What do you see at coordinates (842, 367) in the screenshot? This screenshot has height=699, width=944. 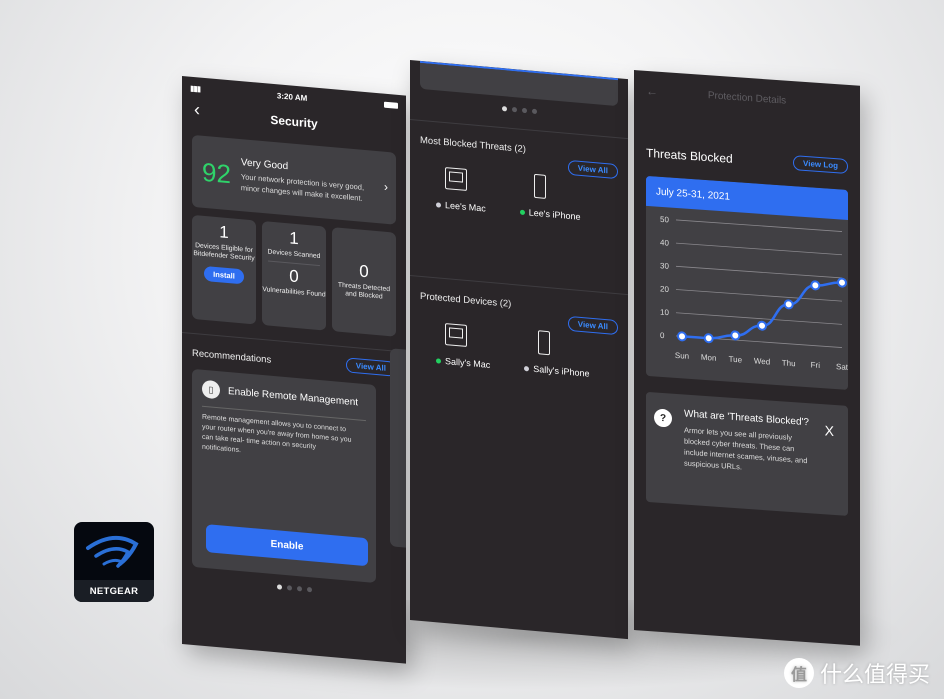 I see `x-tick-label: Sat` at bounding box center [842, 367].